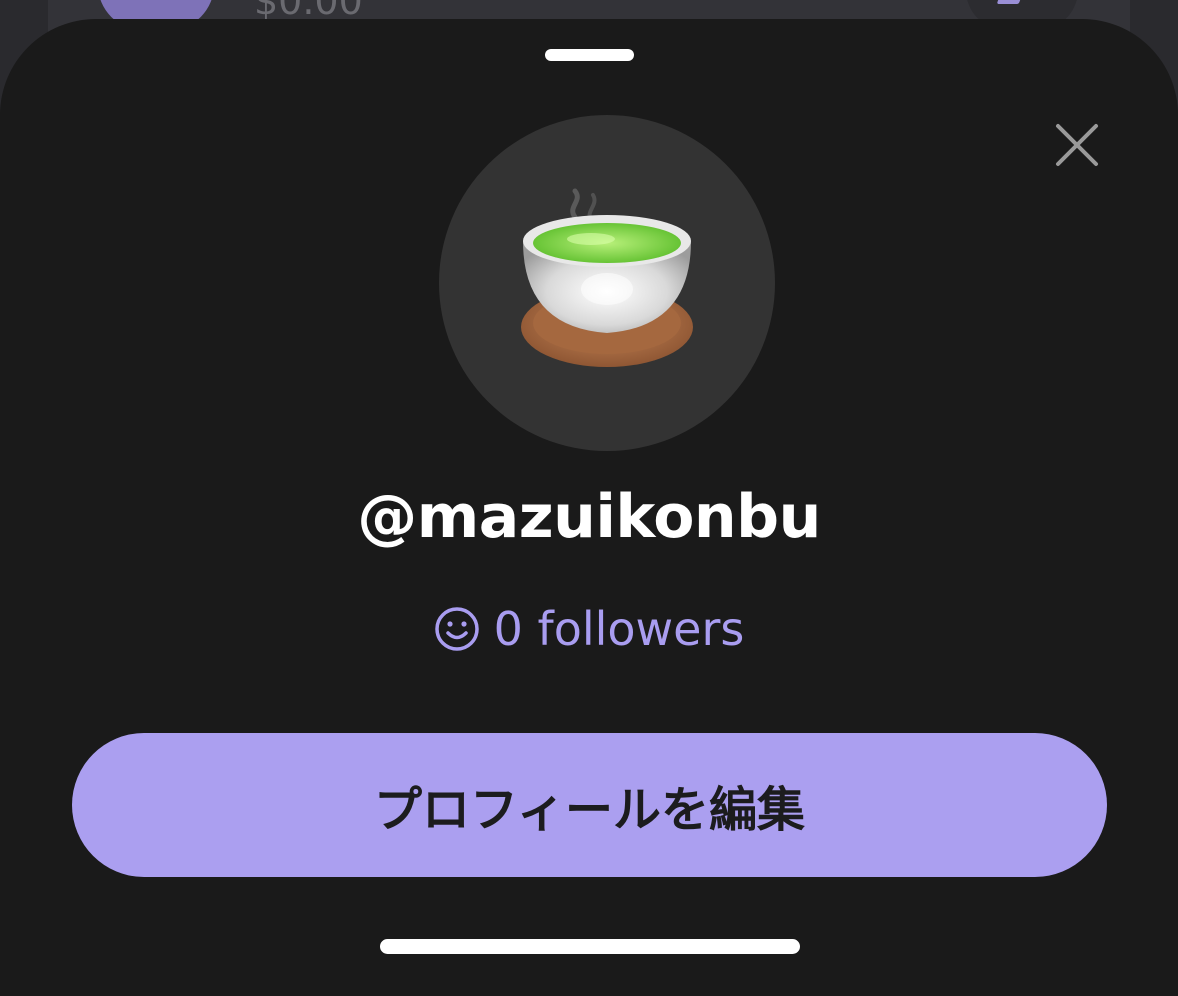 The width and height of the screenshot is (1178, 996). I want to click on teacup-emoji-icon, so click(607, 277).